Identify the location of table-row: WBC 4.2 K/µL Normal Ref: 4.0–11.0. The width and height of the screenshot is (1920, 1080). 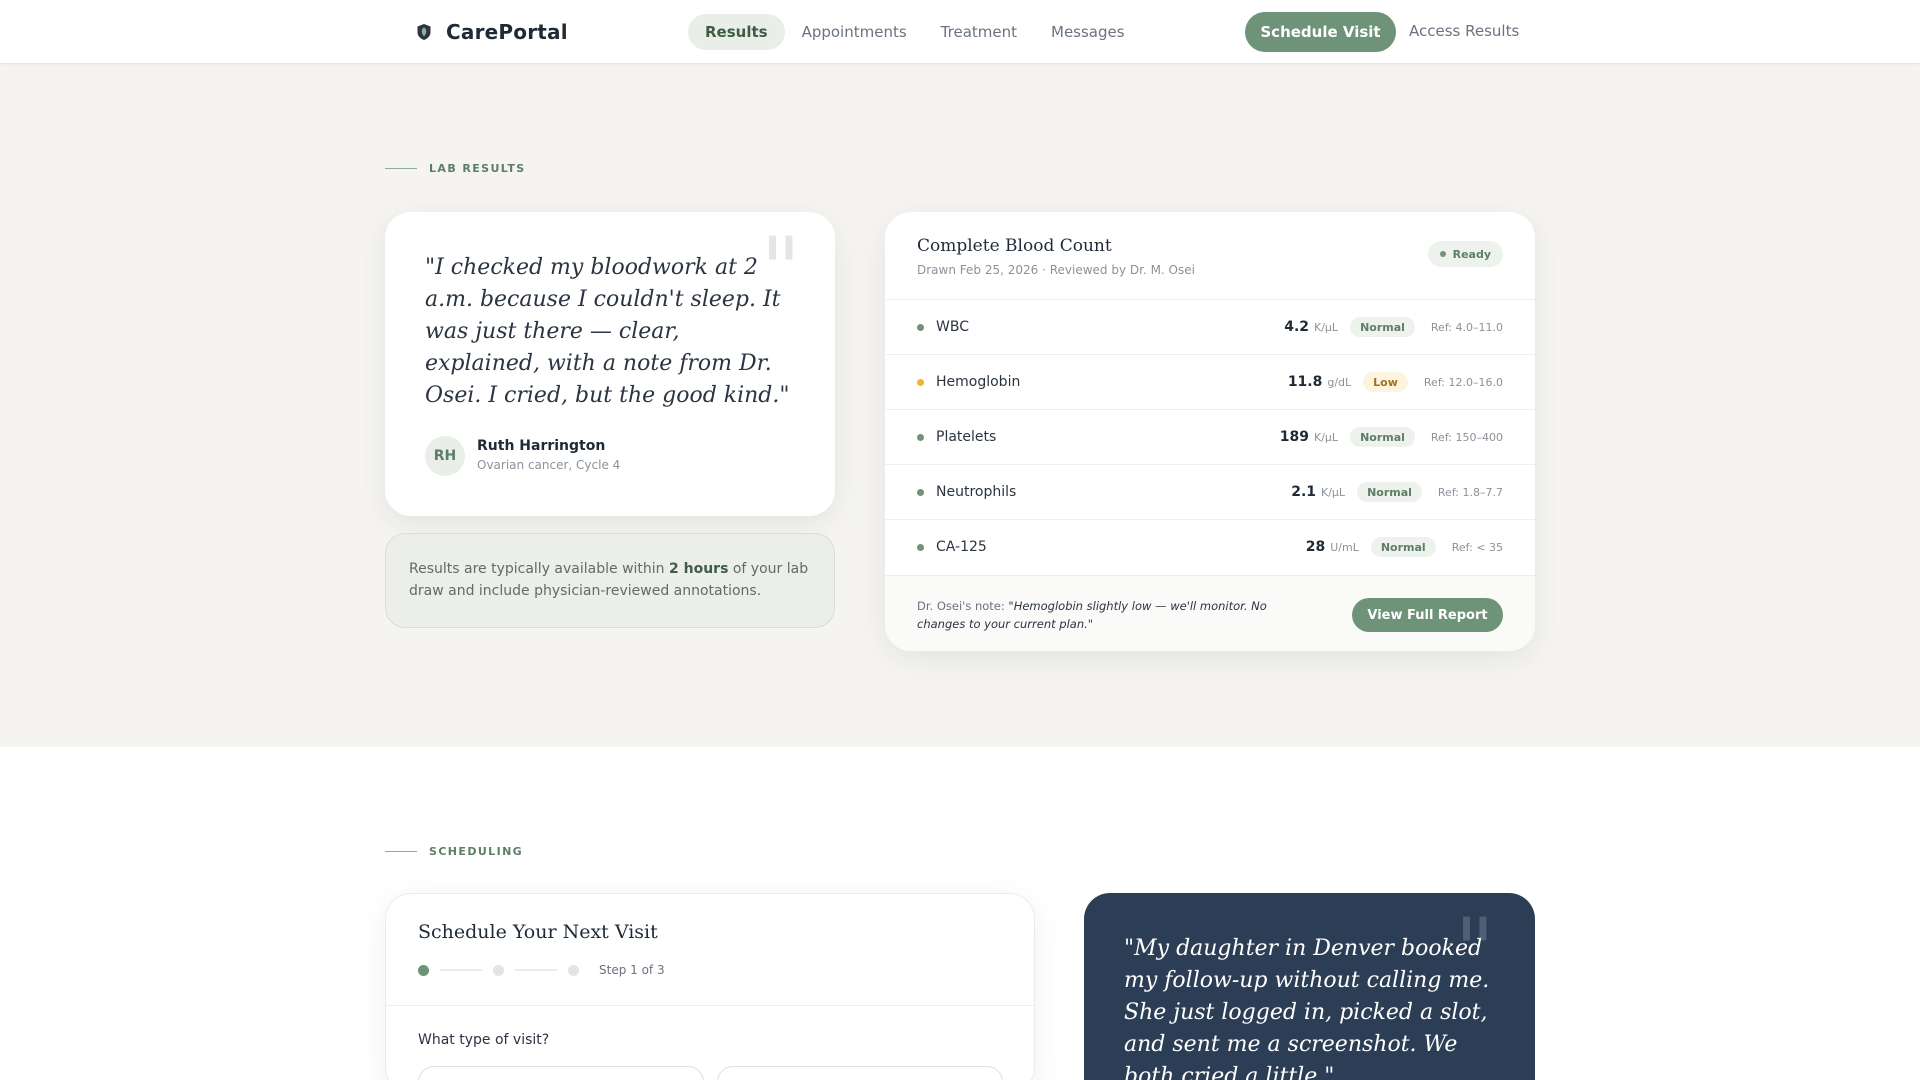
(1210, 327).